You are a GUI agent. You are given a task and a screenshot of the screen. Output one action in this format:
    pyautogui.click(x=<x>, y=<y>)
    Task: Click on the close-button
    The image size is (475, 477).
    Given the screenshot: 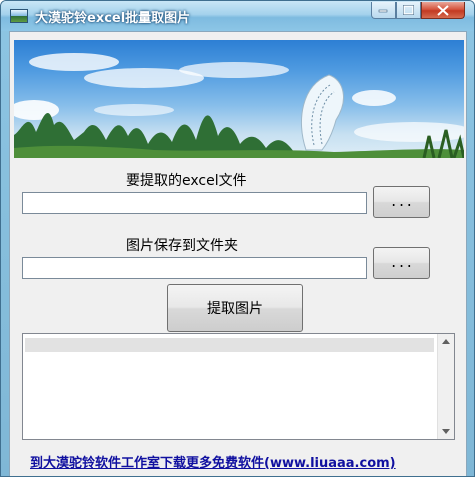 What is the action you would take?
    pyautogui.click(x=443, y=10)
    